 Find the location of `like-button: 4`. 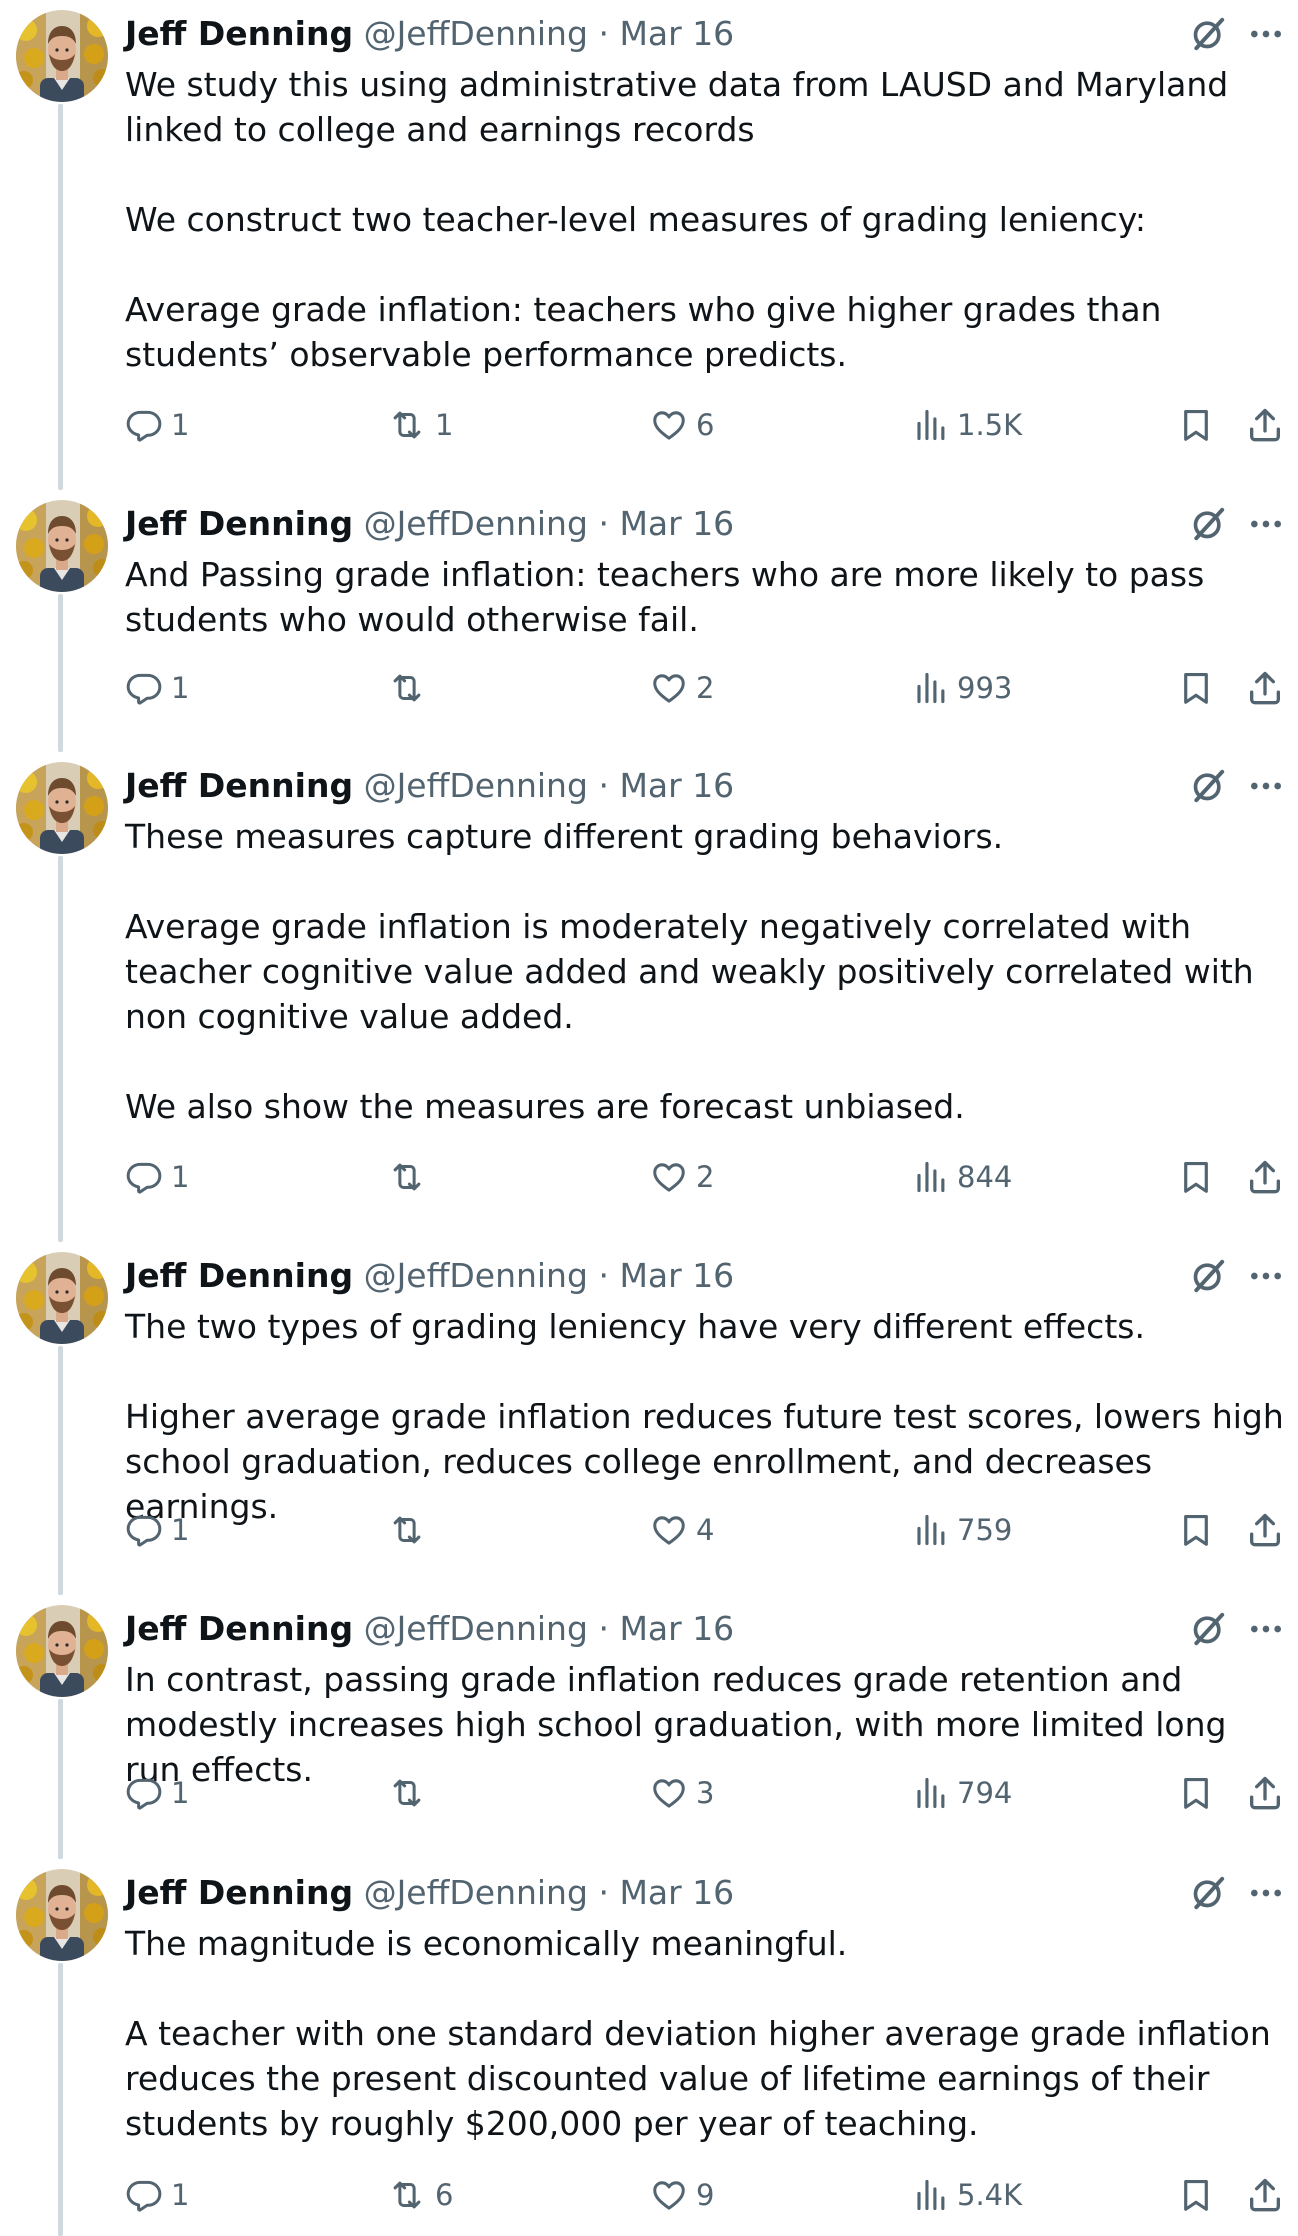

like-button: 4 is located at coordinates (682, 1530).